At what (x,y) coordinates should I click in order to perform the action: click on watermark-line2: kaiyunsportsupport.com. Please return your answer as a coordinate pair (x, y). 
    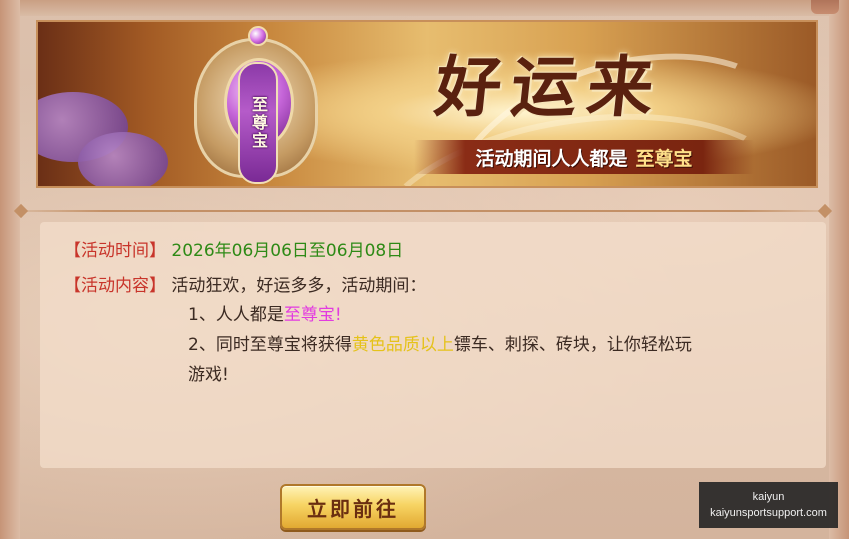
    Looking at the image, I should click on (768, 513).